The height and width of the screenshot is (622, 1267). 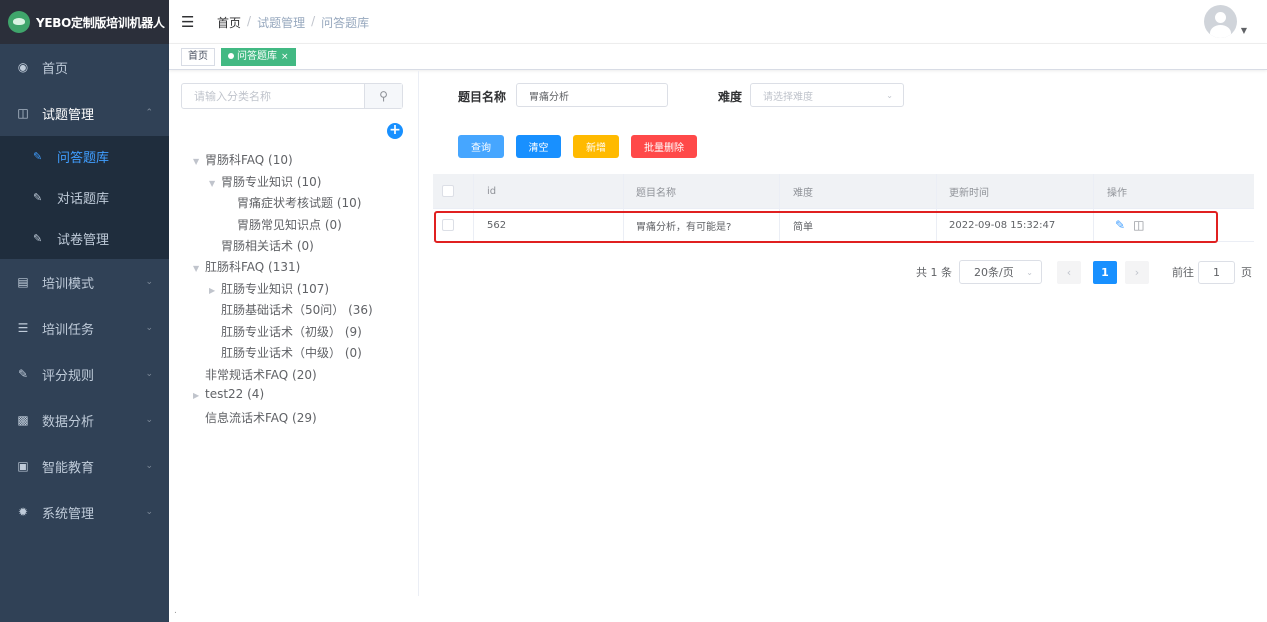 I want to click on sidebar-item-system: ✹ 系统管理 ⌄, so click(x=84, y=512).